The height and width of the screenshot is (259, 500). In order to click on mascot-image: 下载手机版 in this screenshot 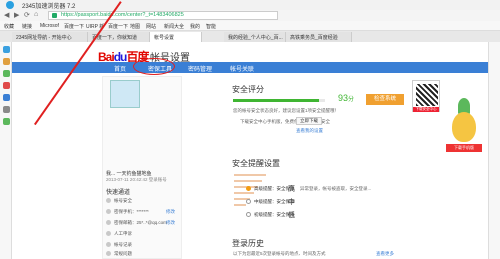, I will do `click(464, 127)`.